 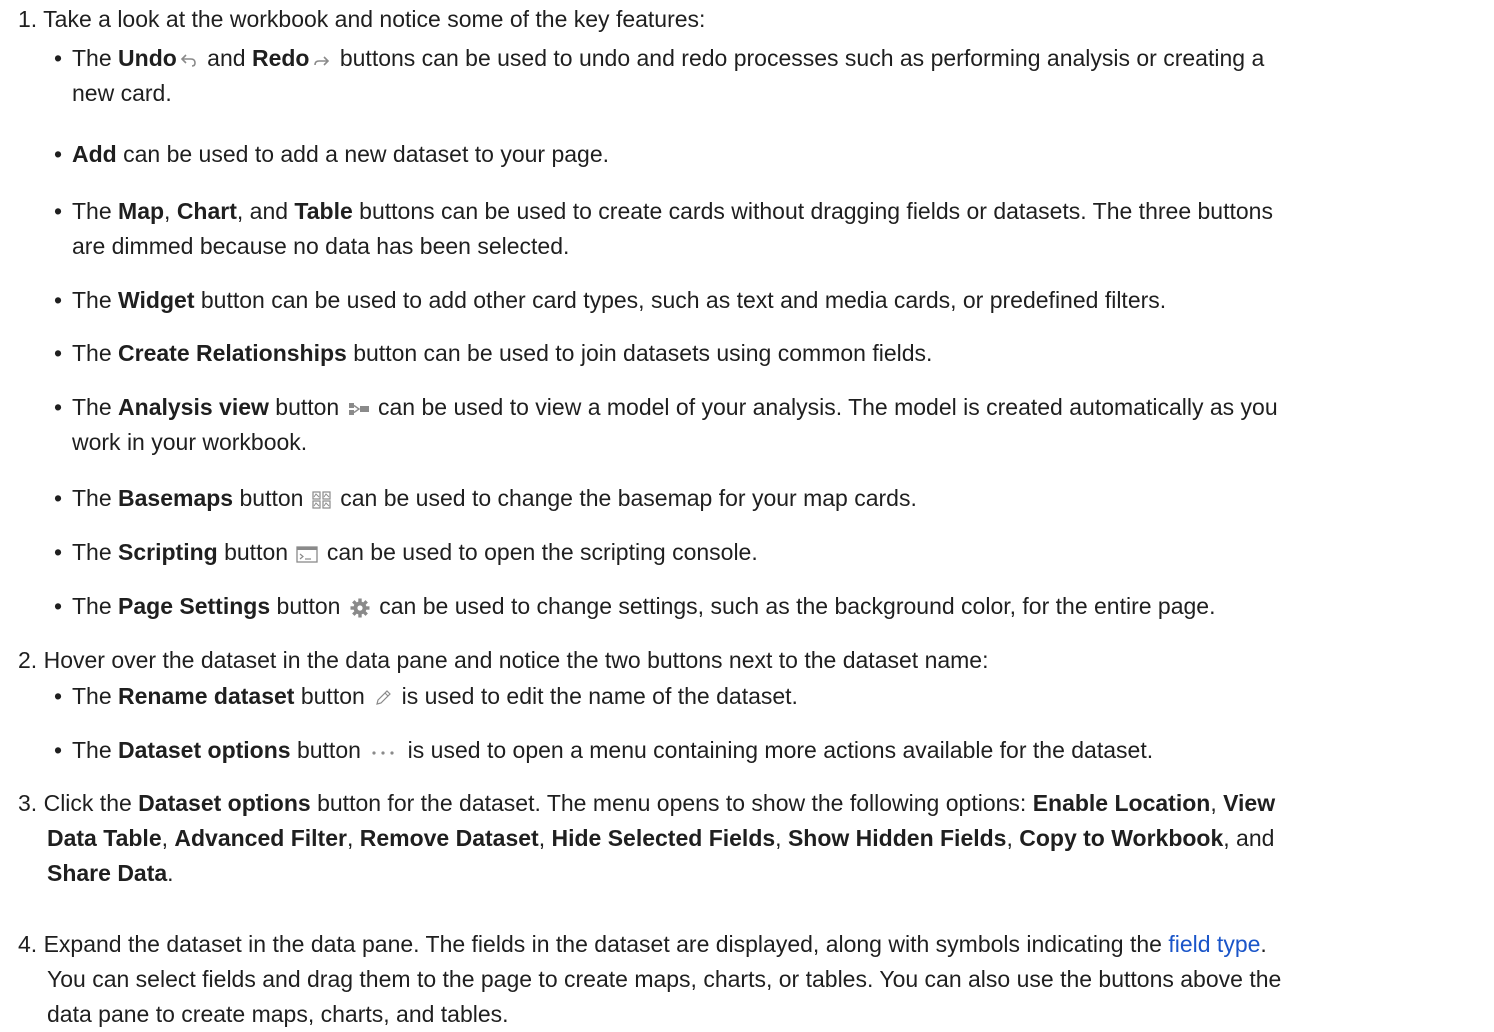 I want to click on redo-icon, so click(x=321, y=60).